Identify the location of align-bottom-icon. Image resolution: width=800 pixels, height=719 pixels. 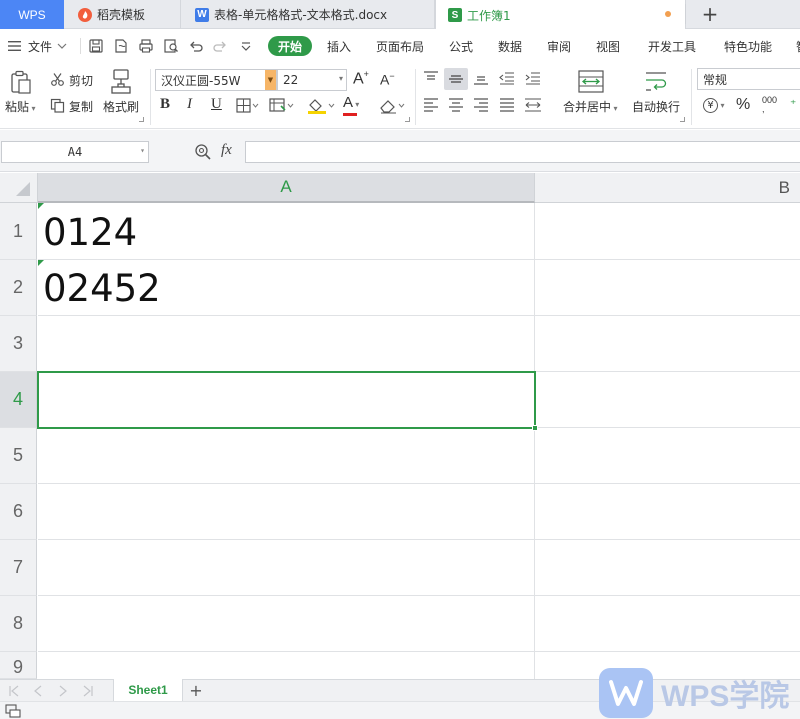
(481, 78).